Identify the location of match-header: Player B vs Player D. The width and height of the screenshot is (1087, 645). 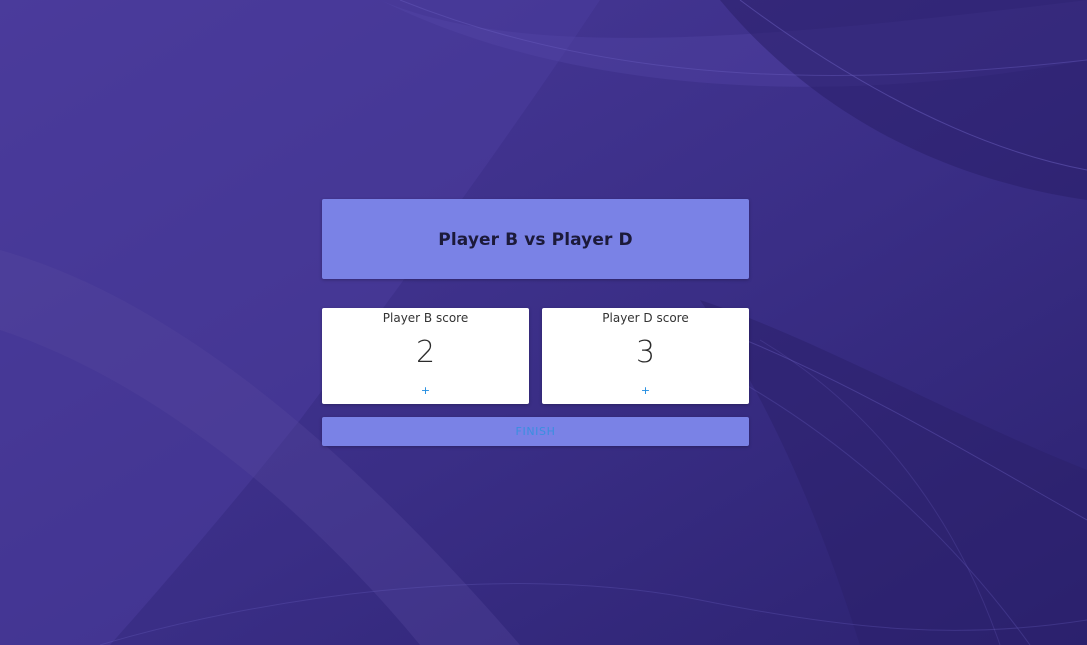
(535, 239).